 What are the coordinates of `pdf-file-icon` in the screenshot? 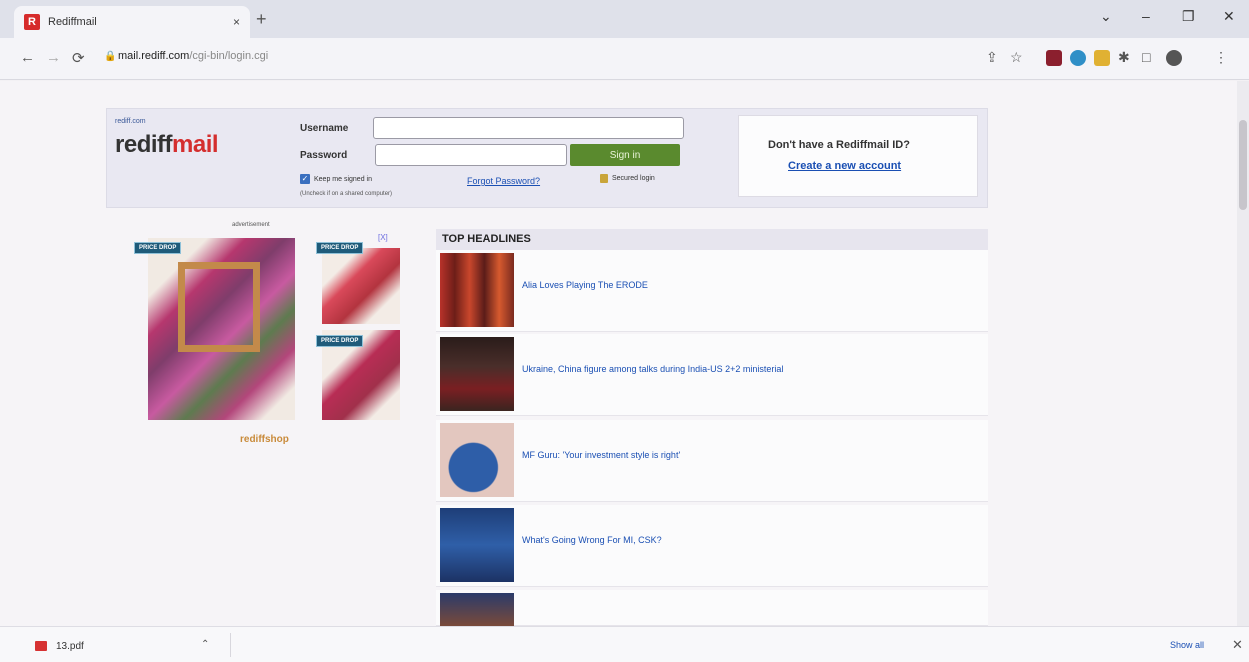 It's located at (41, 646).